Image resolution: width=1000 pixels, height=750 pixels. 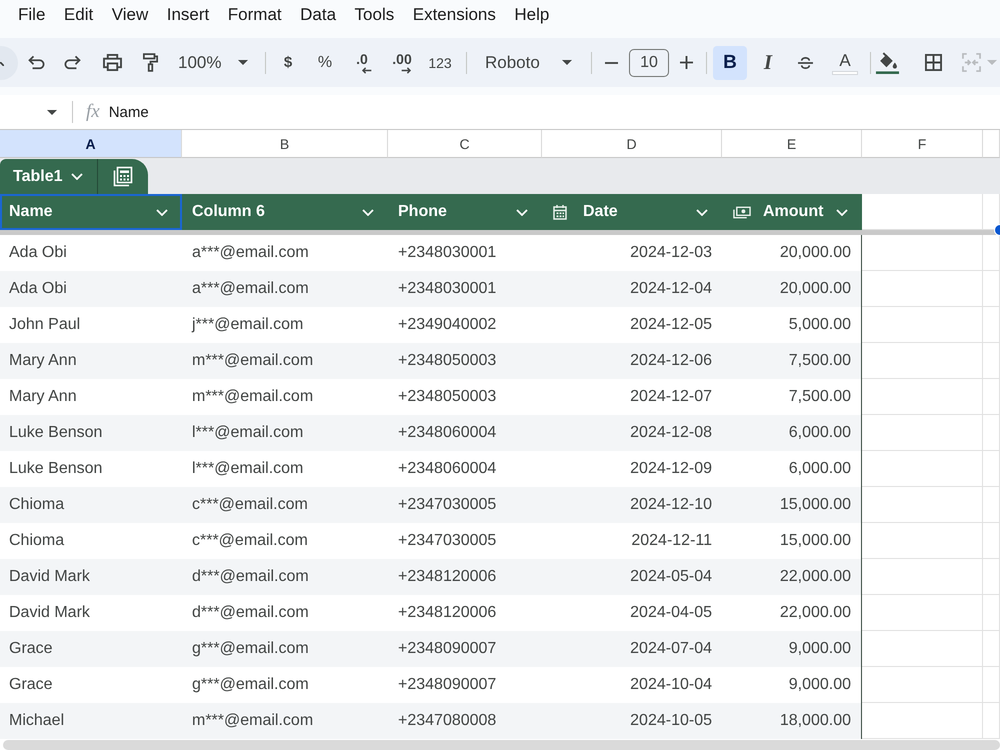 I want to click on column-header: F, so click(x=922, y=144).